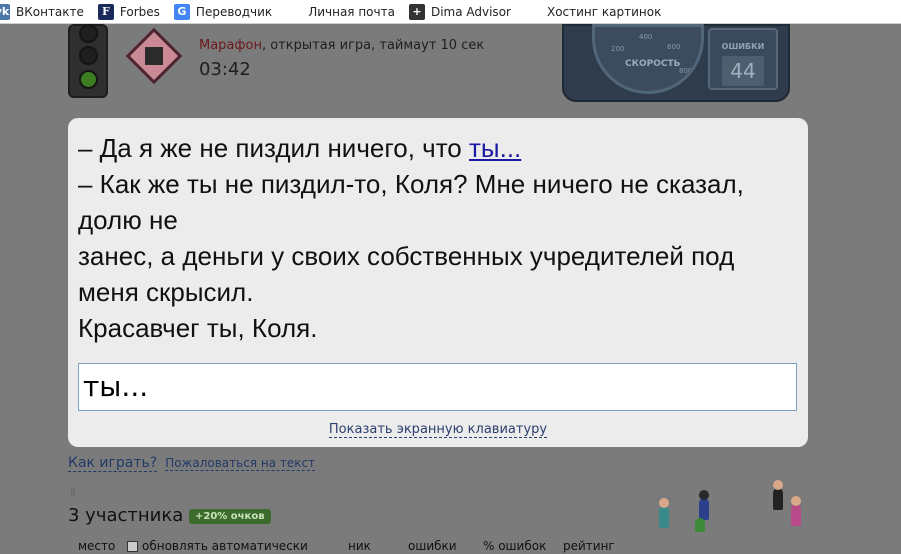 The width and height of the screenshot is (901, 554). Describe the element at coordinates (181, 11) in the screenshot. I see `translate-icon: G` at that location.